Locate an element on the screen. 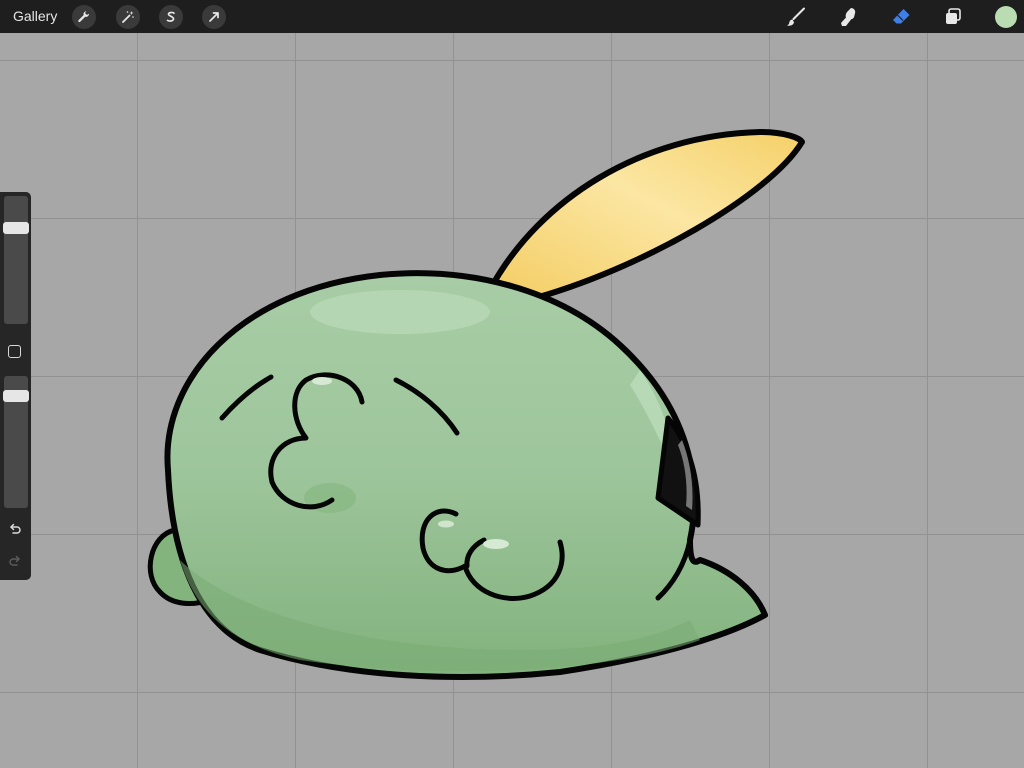  undo-arrow-icon is located at coordinates (15, 529).